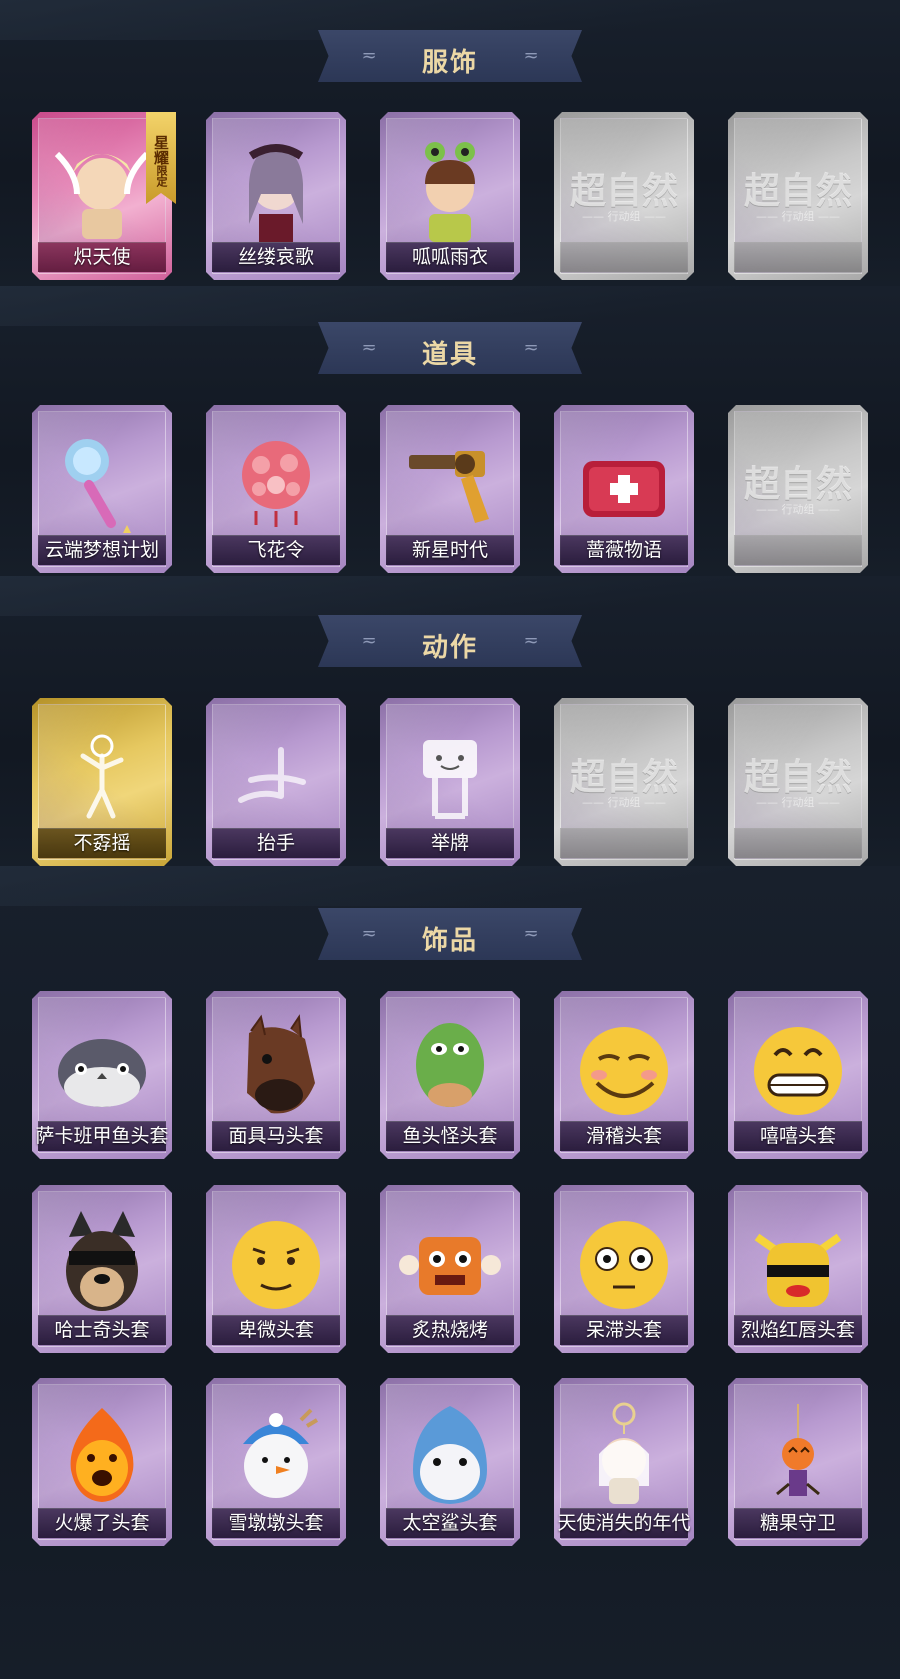 The width and height of the screenshot is (900, 1679). What do you see at coordinates (275, 843) in the screenshot?
I see `reward-name: 抬手` at bounding box center [275, 843].